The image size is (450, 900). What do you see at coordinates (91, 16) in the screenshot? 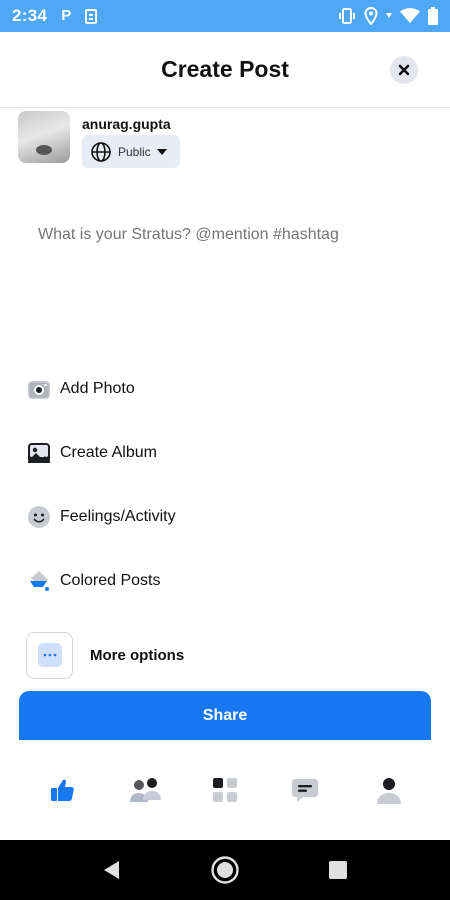
I see `note-icon` at bounding box center [91, 16].